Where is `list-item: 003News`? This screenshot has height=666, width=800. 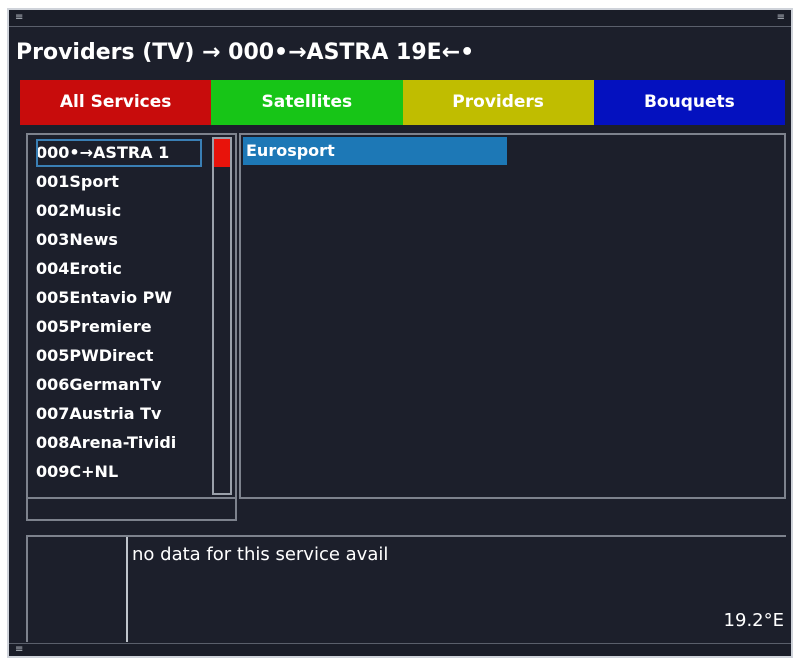
list-item: 003News is located at coordinates (119, 240).